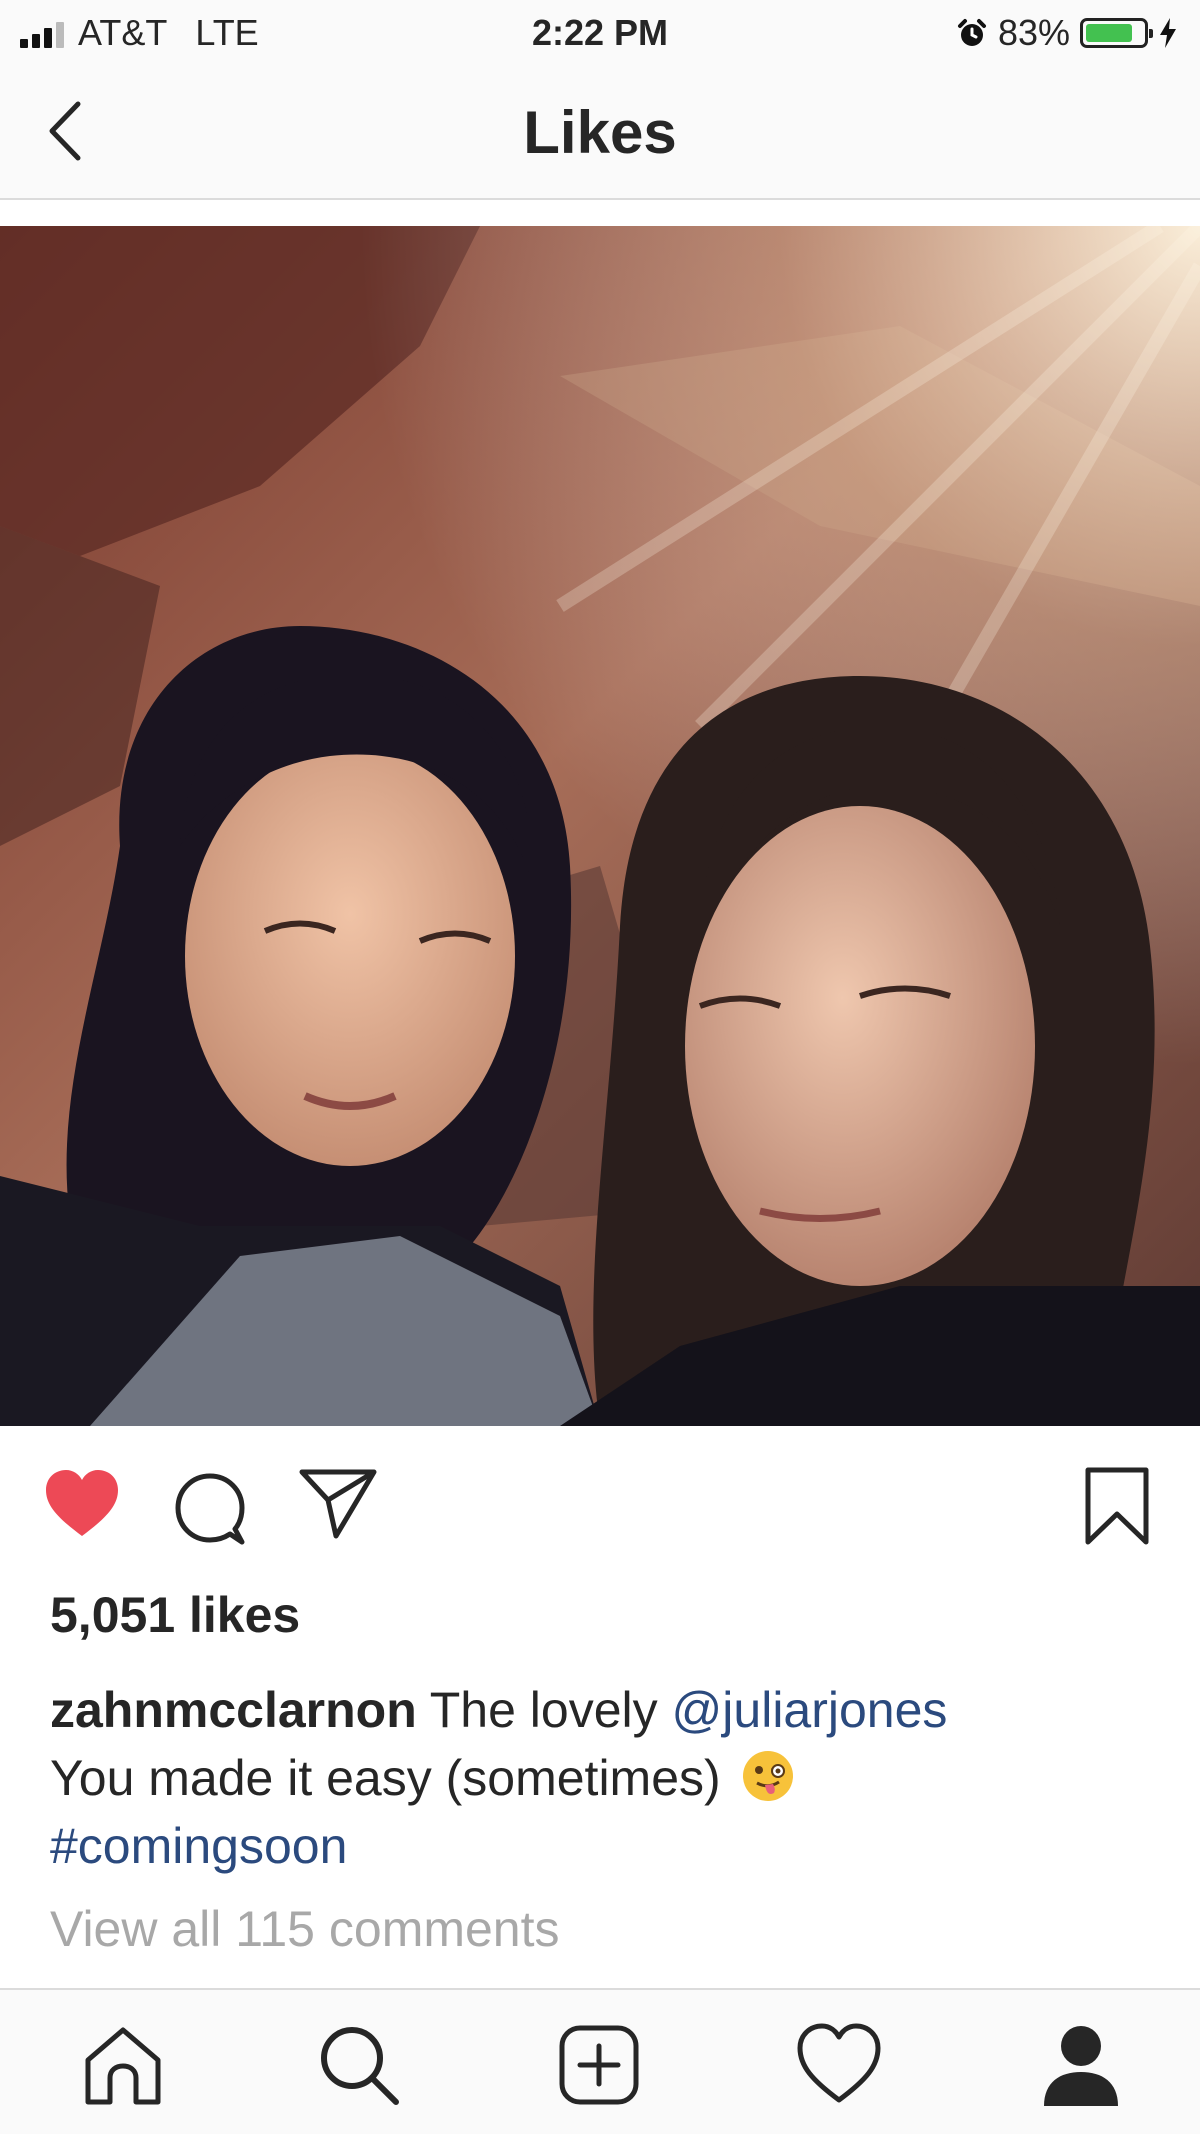  Describe the element at coordinates (971, 32) in the screenshot. I see `alarm-icon` at that location.